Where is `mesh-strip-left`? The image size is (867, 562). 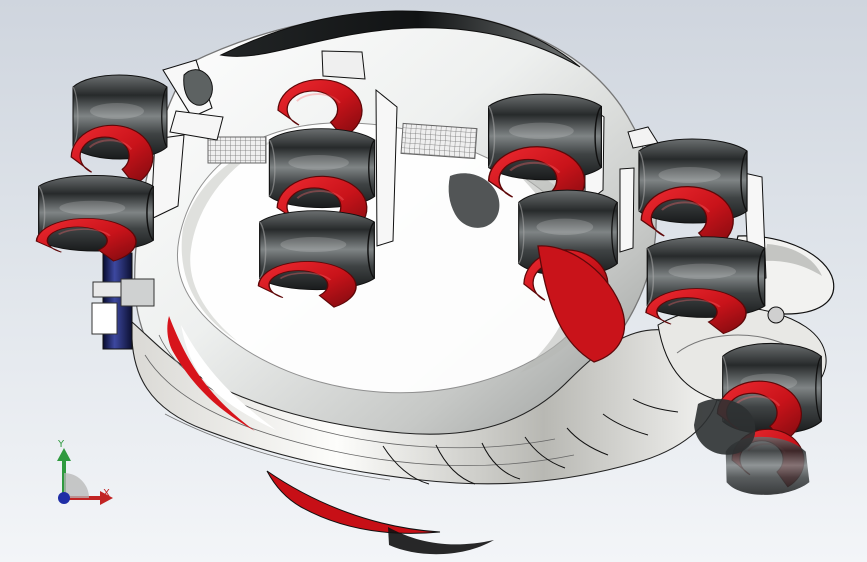
mesh-strip-left is located at coordinates (237, 150).